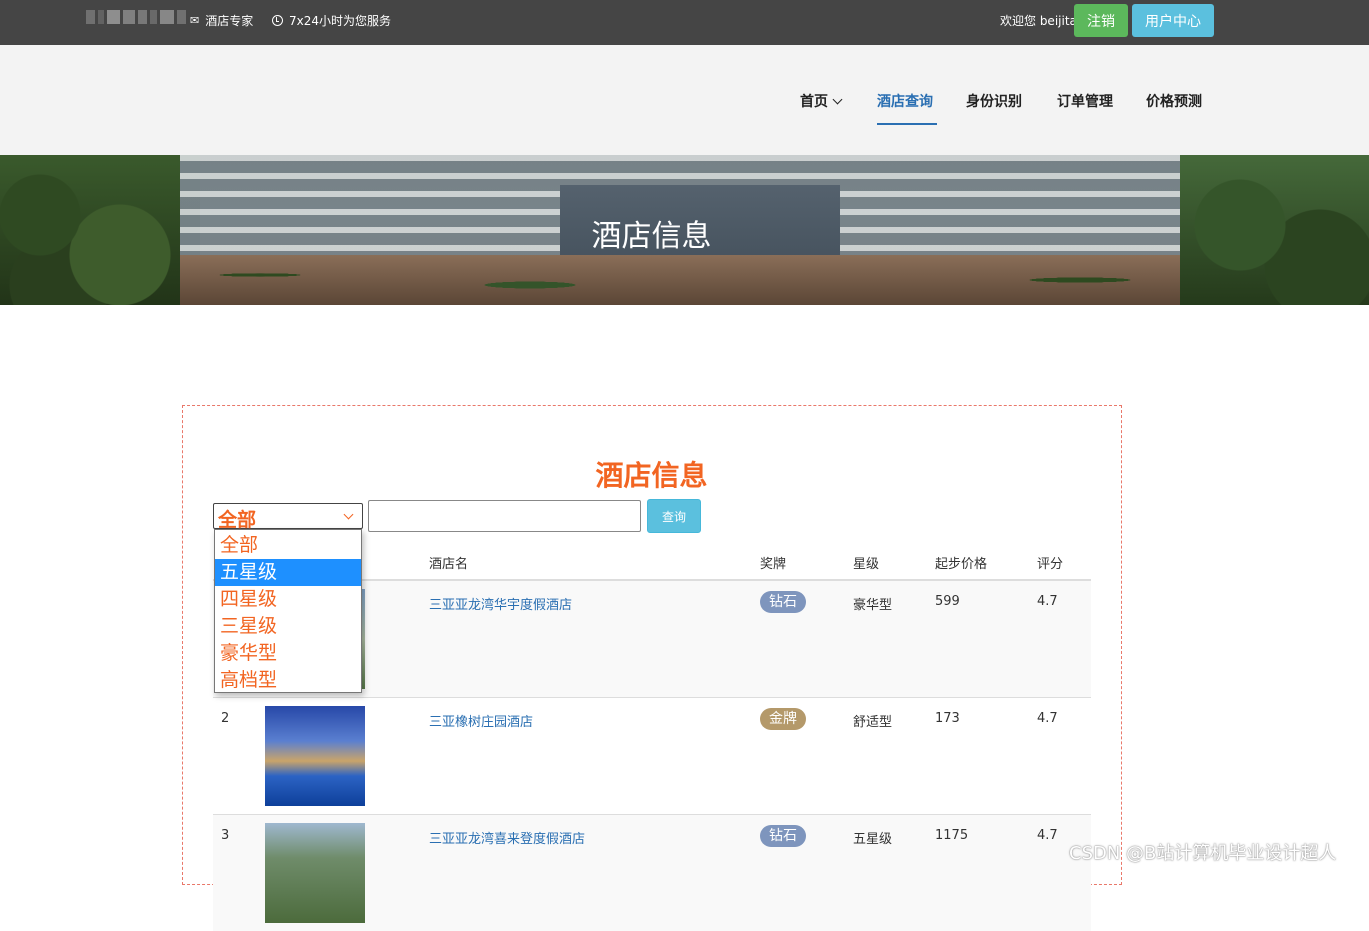 Image resolution: width=1369 pixels, height=931 pixels. What do you see at coordinates (1101, 20) in the screenshot?
I see `logout-button: 注销` at bounding box center [1101, 20].